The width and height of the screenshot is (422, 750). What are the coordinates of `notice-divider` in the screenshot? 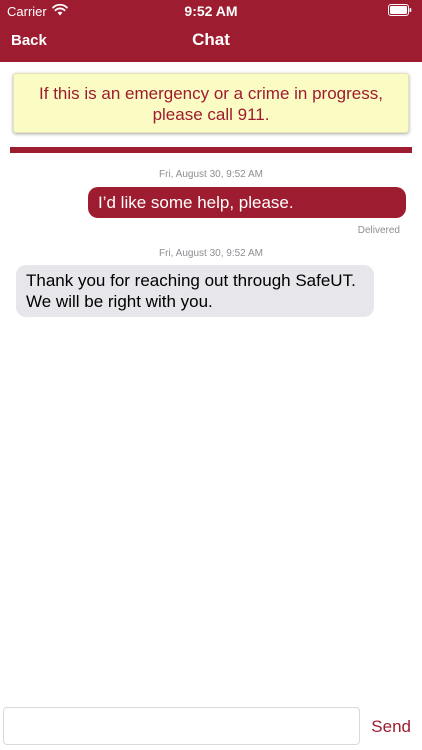 It's located at (211, 150).